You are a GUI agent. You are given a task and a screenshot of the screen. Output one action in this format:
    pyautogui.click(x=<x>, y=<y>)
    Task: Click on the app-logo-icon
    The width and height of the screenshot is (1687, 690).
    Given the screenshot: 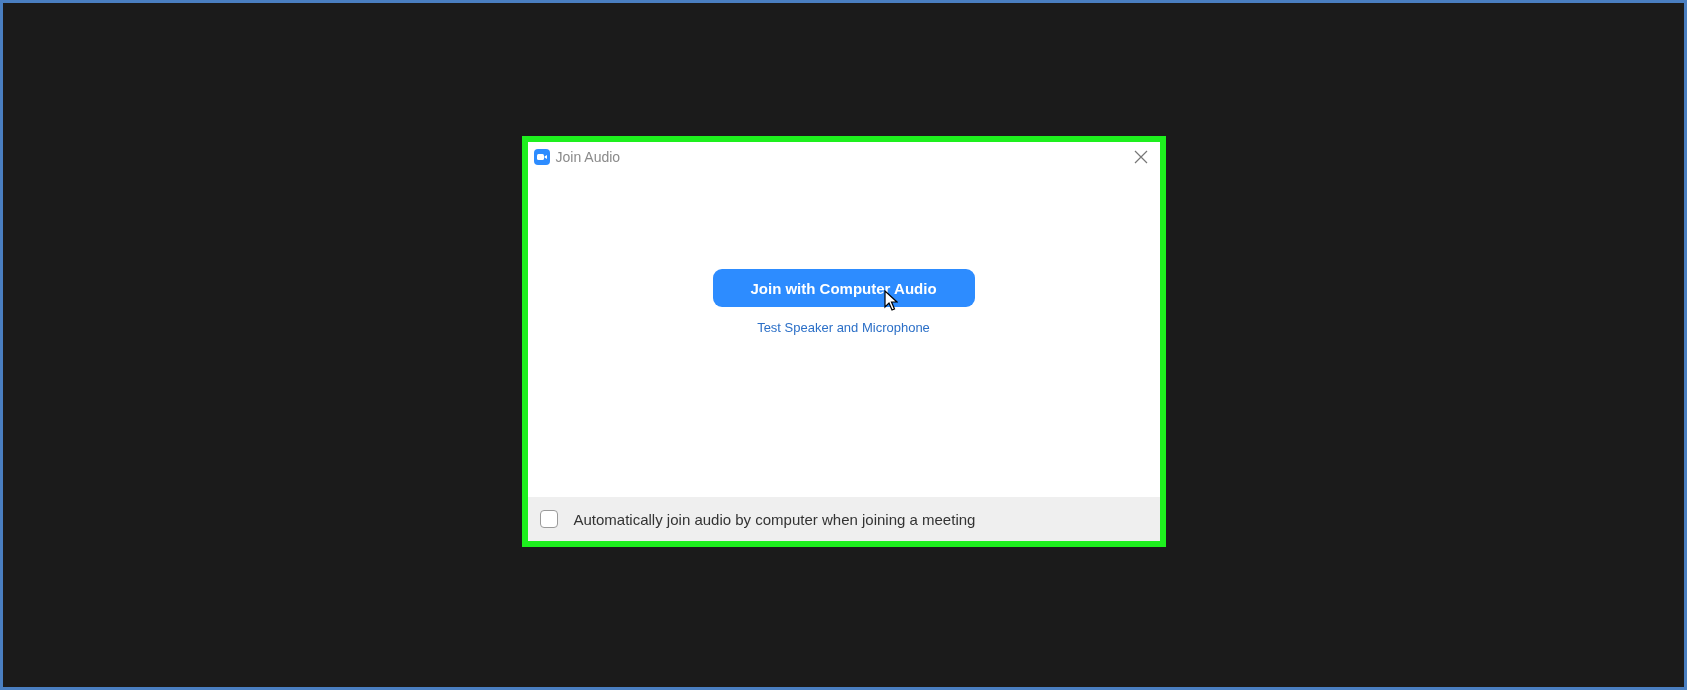 What is the action you would take?
    pyautogui.click(x=541, y=157)
    